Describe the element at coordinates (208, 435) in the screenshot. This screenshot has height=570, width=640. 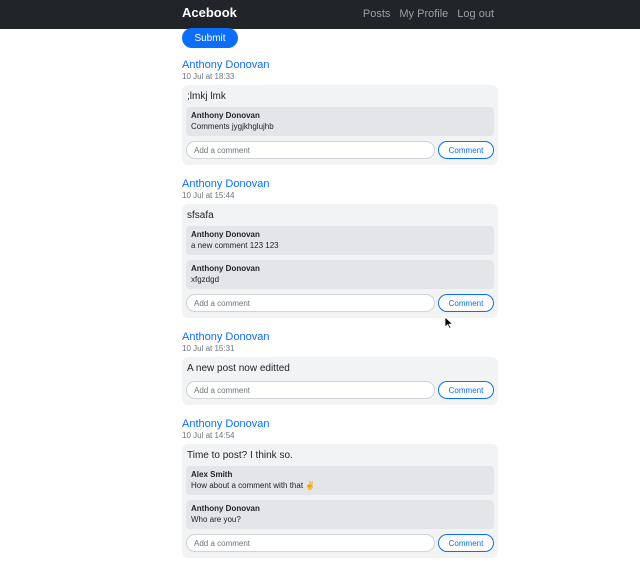
I see `post-timestamp: 10 Jul at 14:54` at that location.